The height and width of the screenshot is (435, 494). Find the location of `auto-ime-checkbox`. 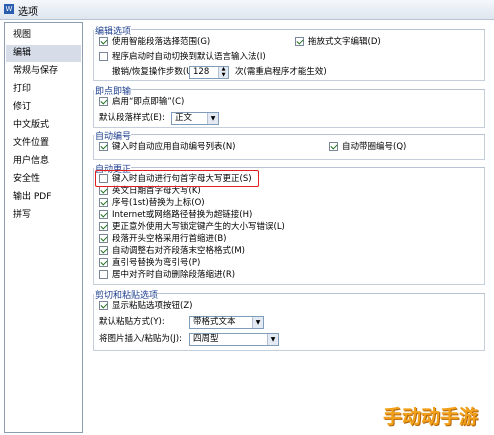

auto-ime-checkbox is located at coordinates (103, 56).